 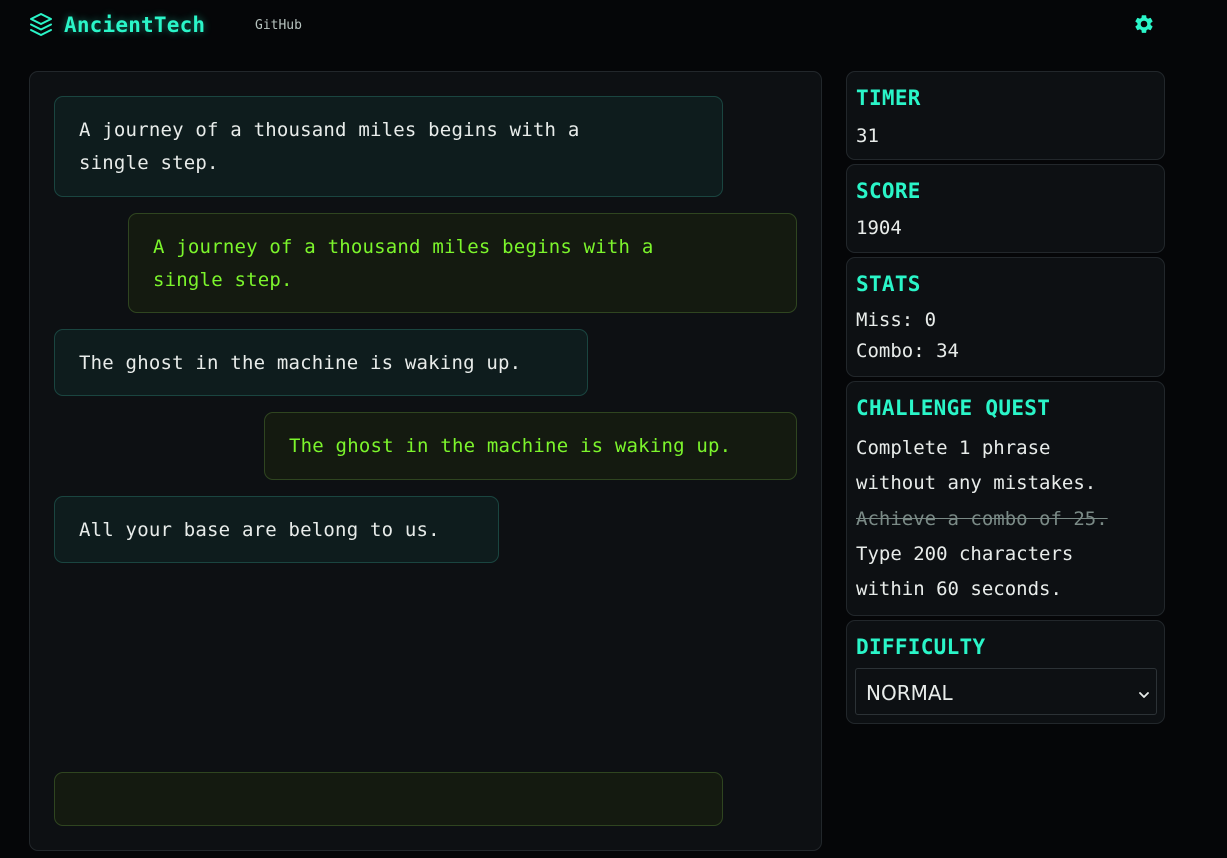 I want to click on difficulty-title: DIFFICULTY, so click(x=921, y=647).